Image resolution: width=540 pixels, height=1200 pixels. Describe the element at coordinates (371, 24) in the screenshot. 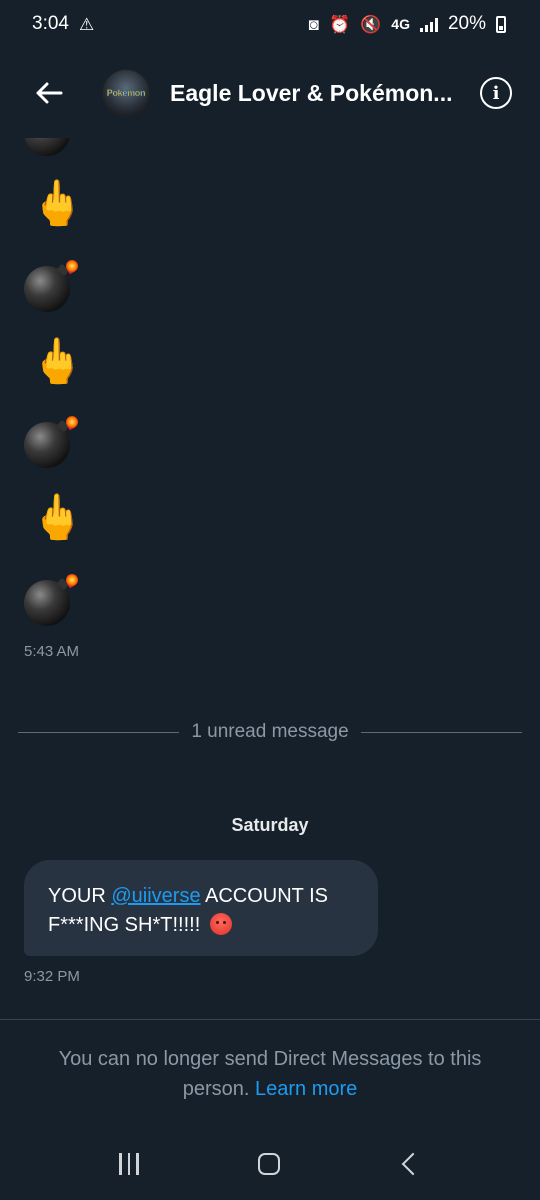

I see `mute-icon: 🔇` at that location.